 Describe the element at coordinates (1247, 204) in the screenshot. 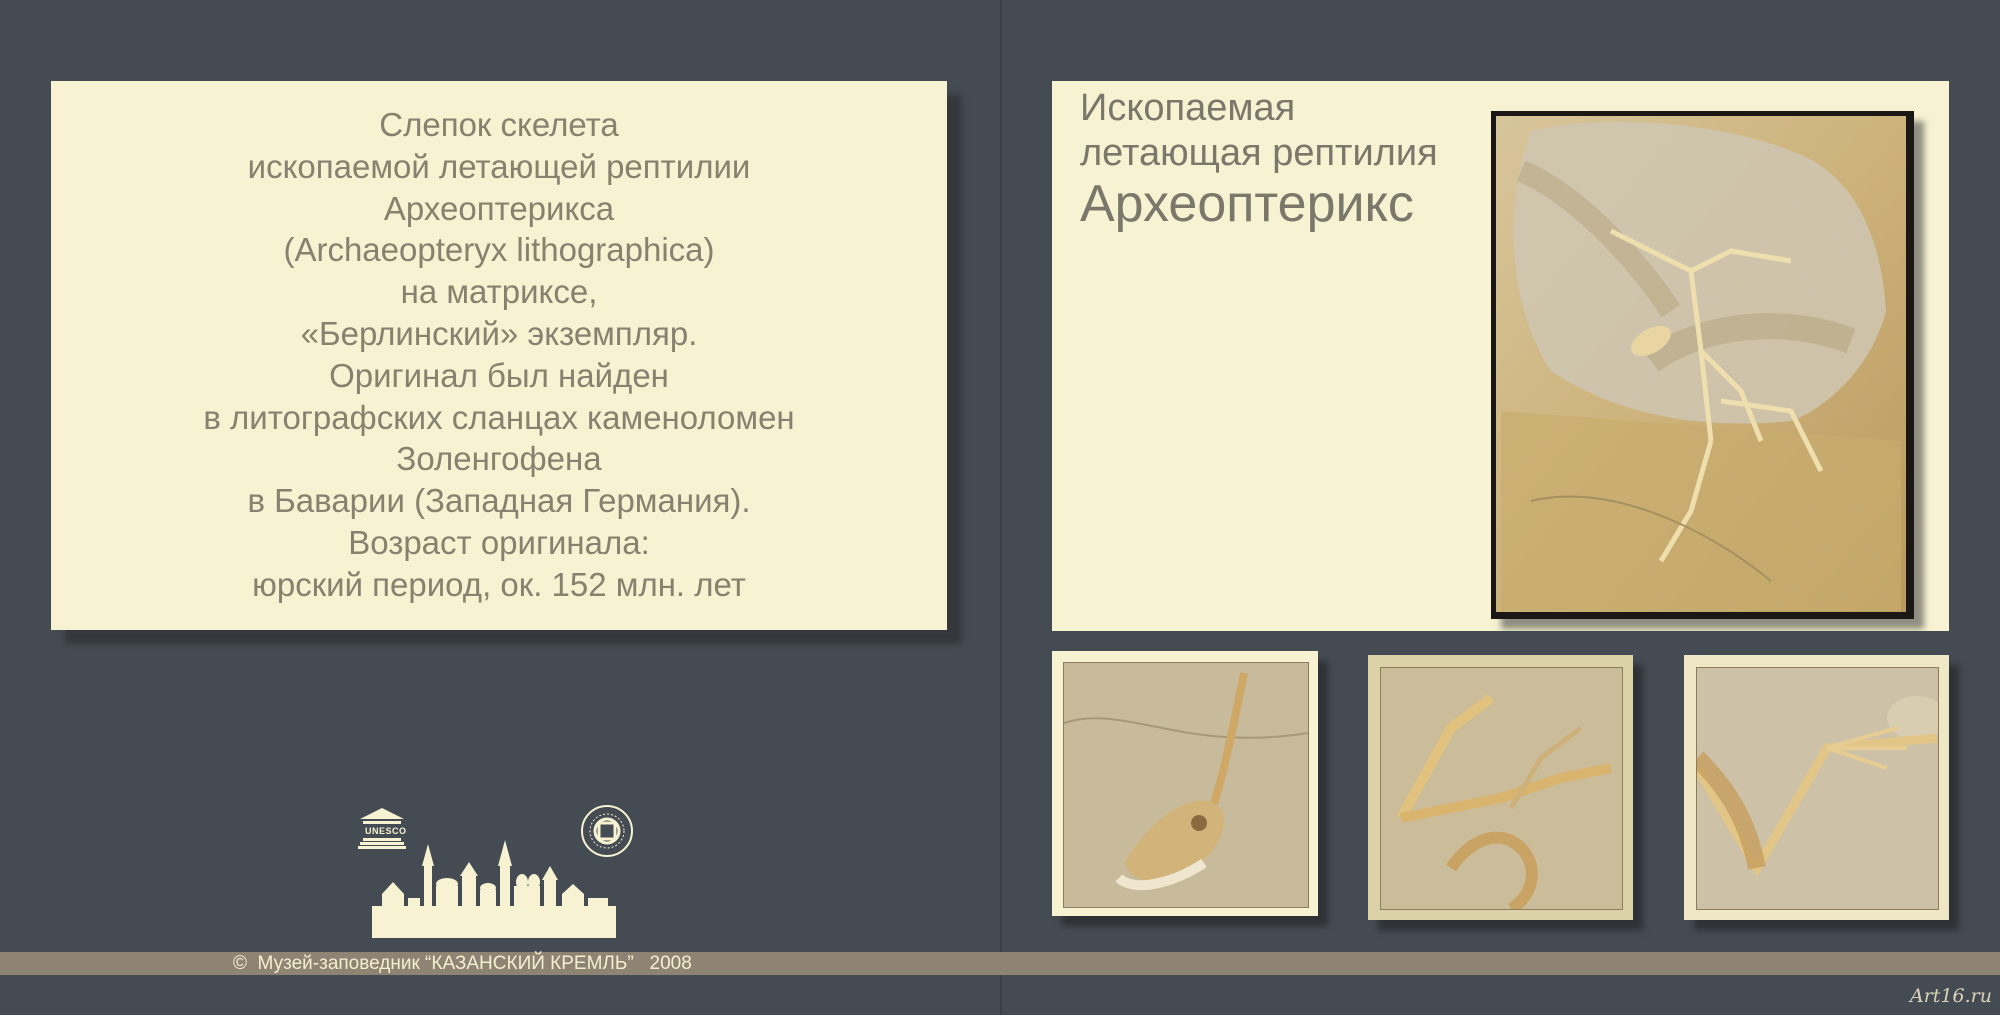

I see `title-heading: Археоптерикс` at that location.